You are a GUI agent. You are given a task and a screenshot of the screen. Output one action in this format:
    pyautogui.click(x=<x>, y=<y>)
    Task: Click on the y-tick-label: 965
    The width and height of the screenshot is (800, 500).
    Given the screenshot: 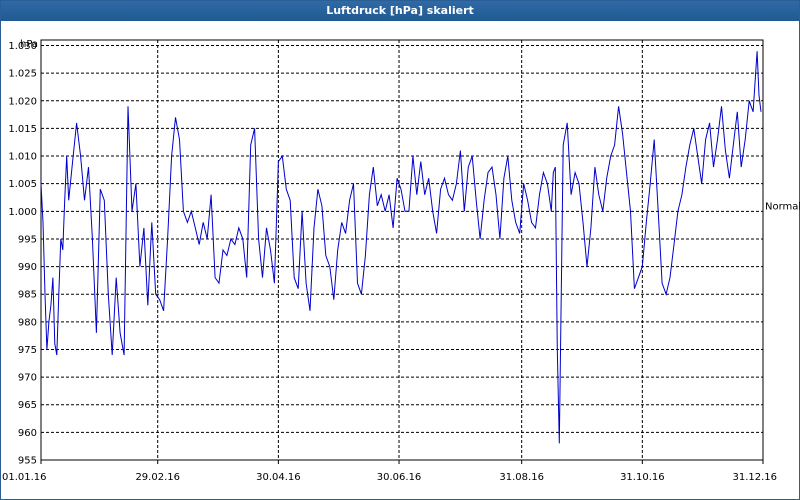 What is the action you would take?
    pyautogui.click(x=27, y=405)
    